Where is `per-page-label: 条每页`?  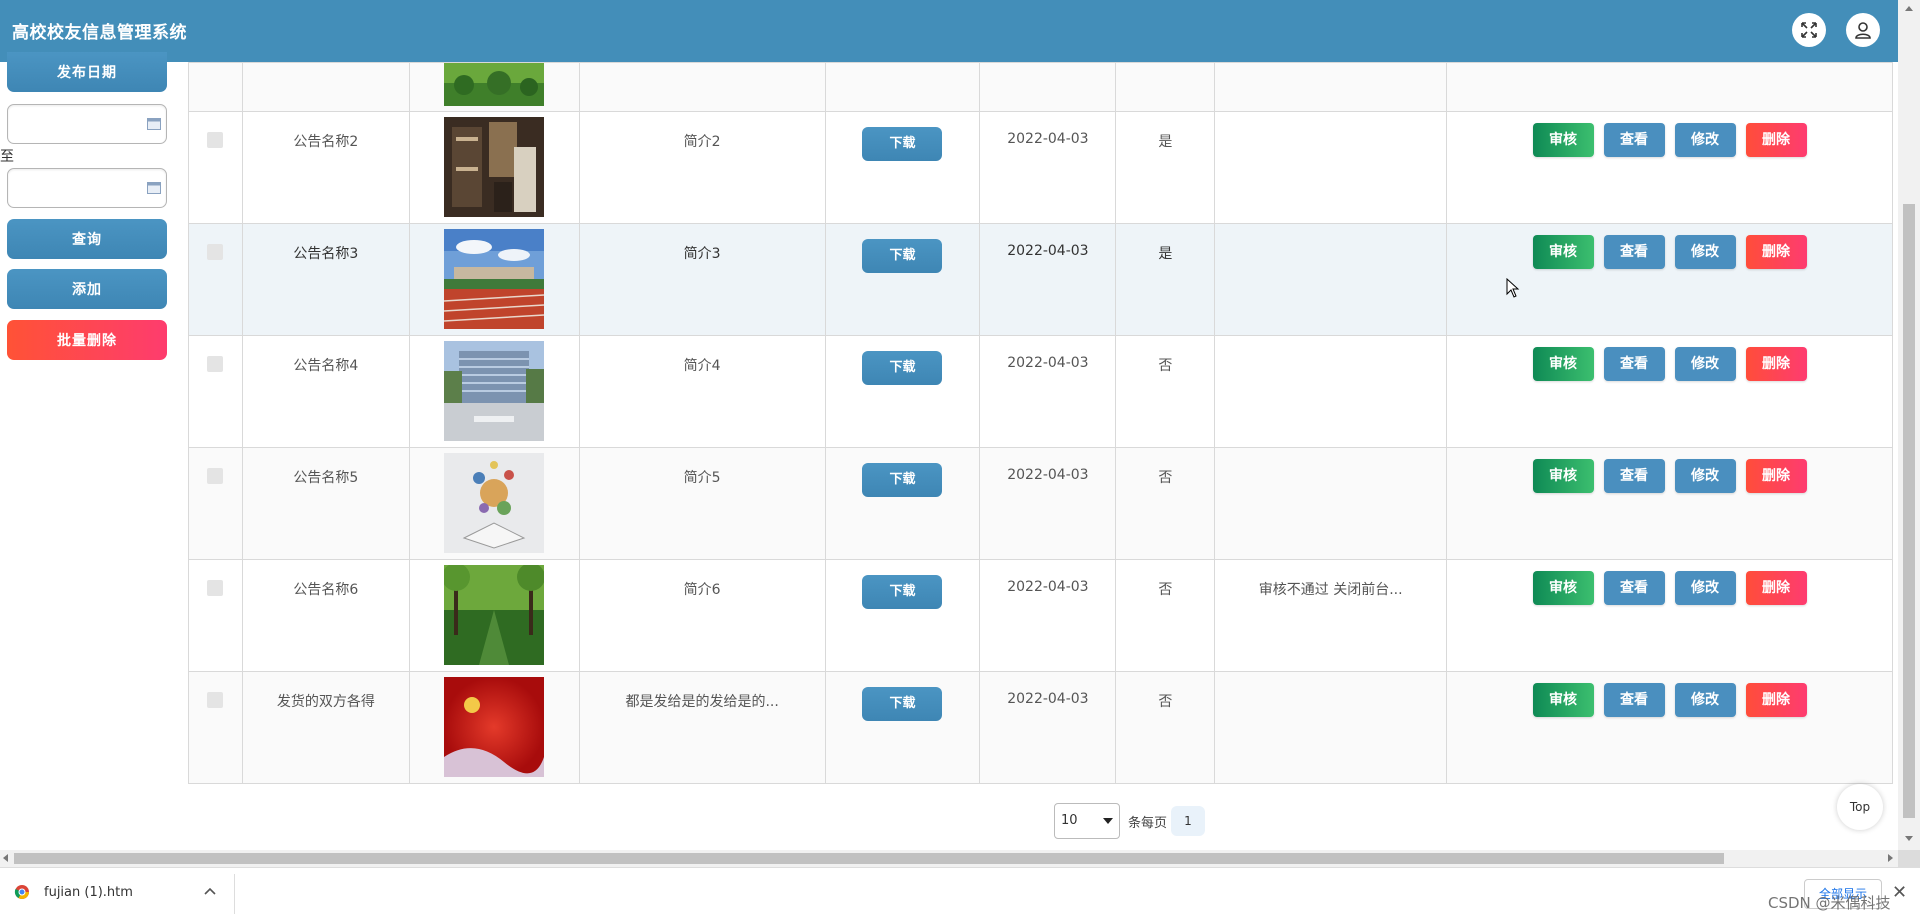
per-page-label: 条每页 is located at coordinates (1148, 823).